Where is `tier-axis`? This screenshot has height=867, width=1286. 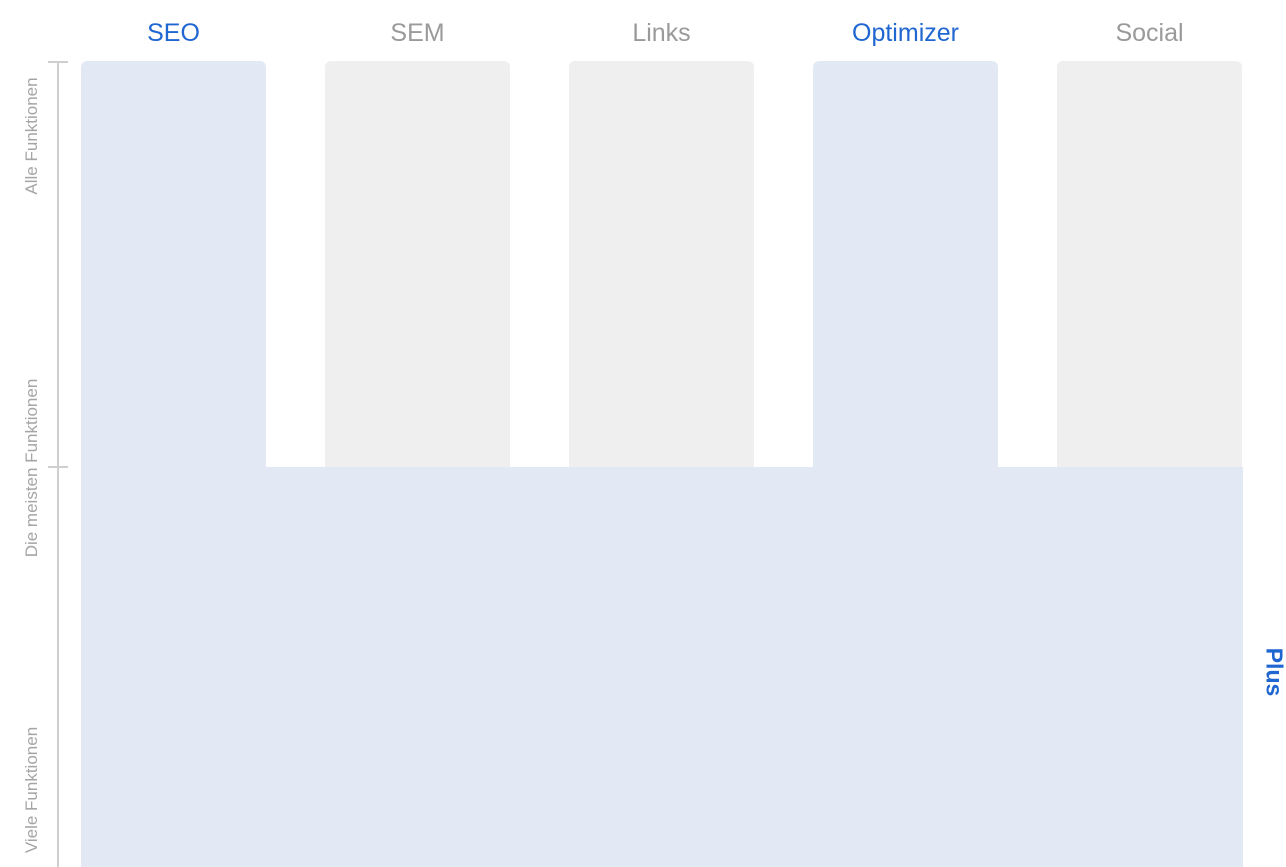
tier-axis is located at coordinates (58, 464).